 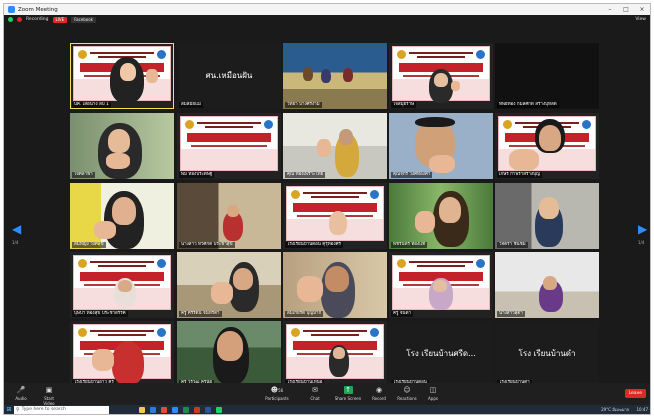 I want to click on view-toggle-button: View, so click(x=640, y=19).